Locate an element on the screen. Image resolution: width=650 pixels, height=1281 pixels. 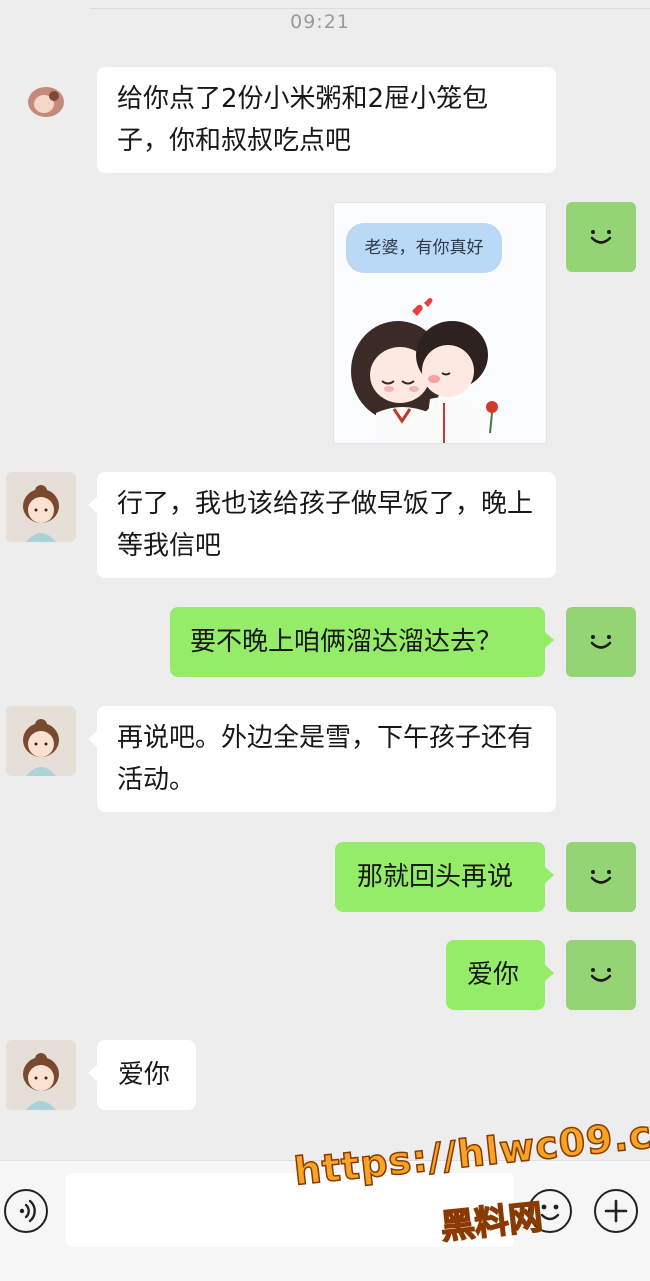
message-bubble-incoming: 再说吧。外边全是雪，下午孩子还有活动。 is located at coordinates (322, 759).